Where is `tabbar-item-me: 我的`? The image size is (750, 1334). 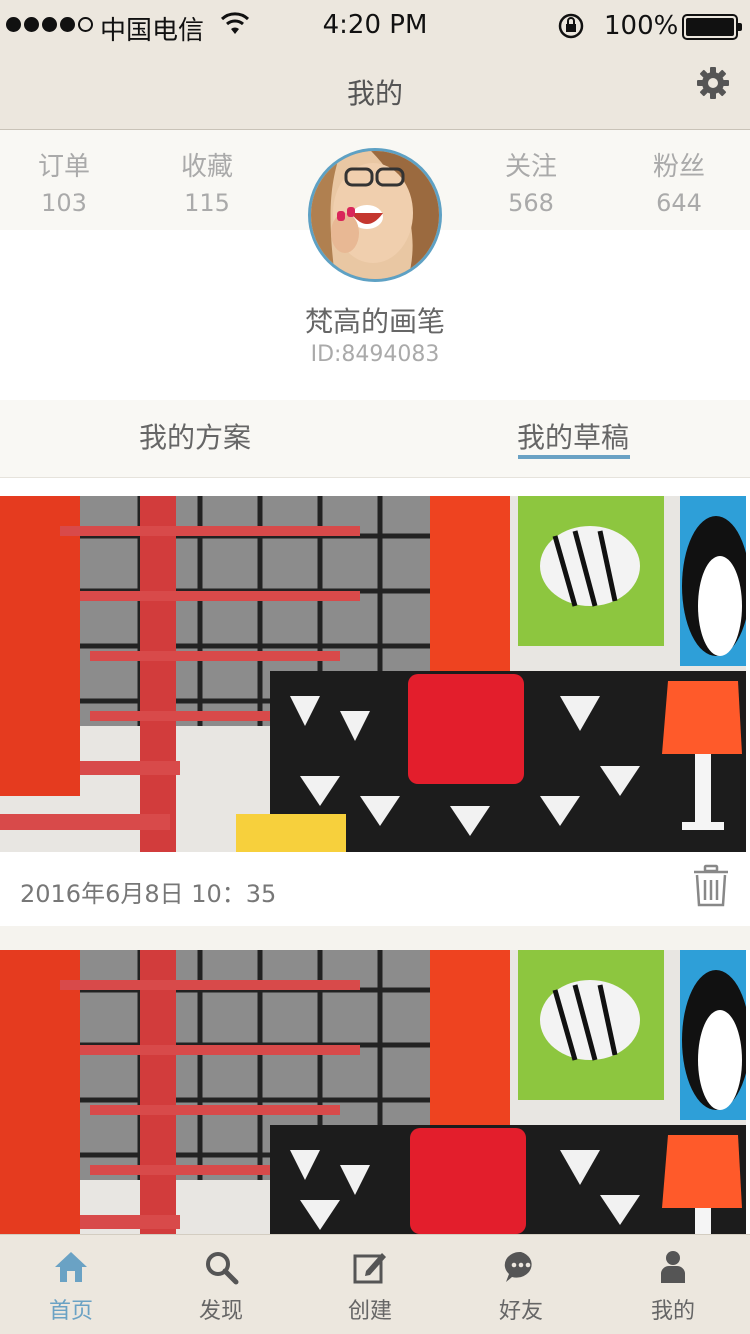
tabbar-item-me: 我的 is located at coordinates (673, 1284).